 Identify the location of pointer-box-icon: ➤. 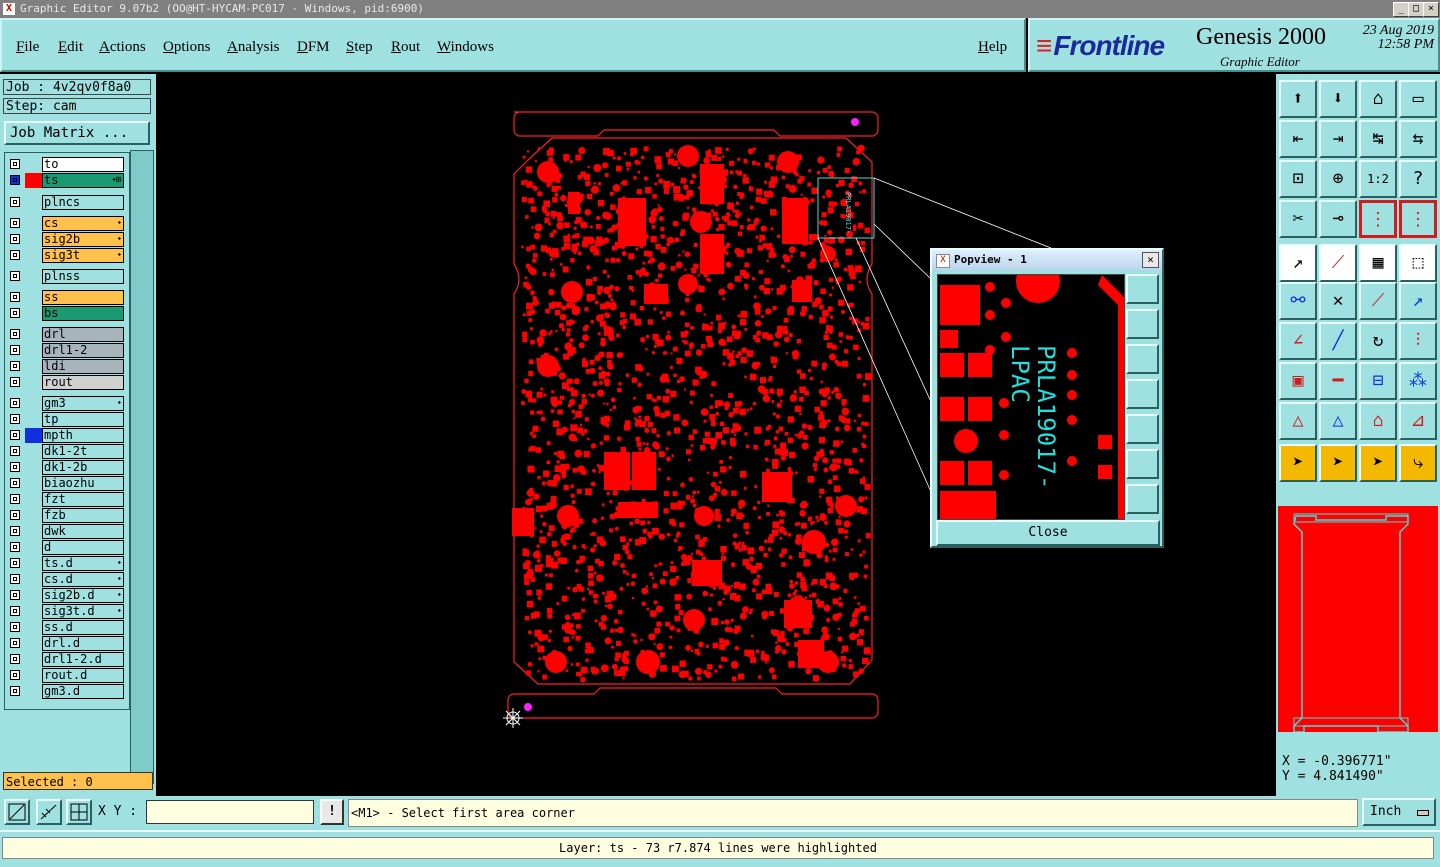
(1338, 463).